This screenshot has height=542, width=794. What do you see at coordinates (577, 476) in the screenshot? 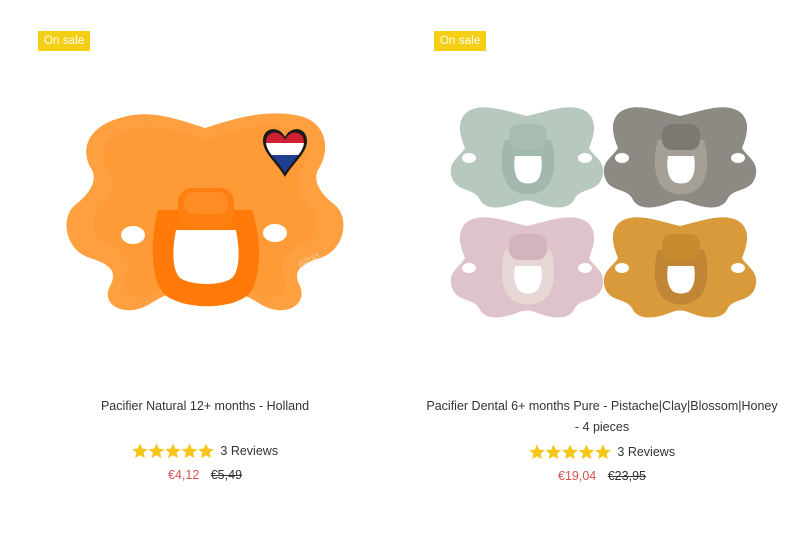
I see `sale-price: €19,04` at bounding box center [577, 476].